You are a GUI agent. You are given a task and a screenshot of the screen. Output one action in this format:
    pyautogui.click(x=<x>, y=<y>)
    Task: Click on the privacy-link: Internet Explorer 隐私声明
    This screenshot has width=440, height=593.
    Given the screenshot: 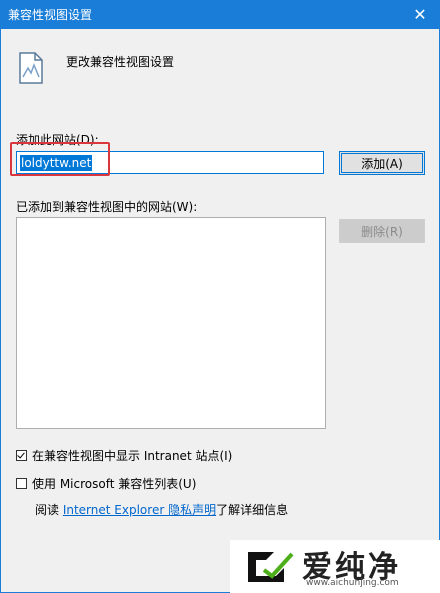 What is the action you would take?
    pyautogui.click(x=139, y=510)
    